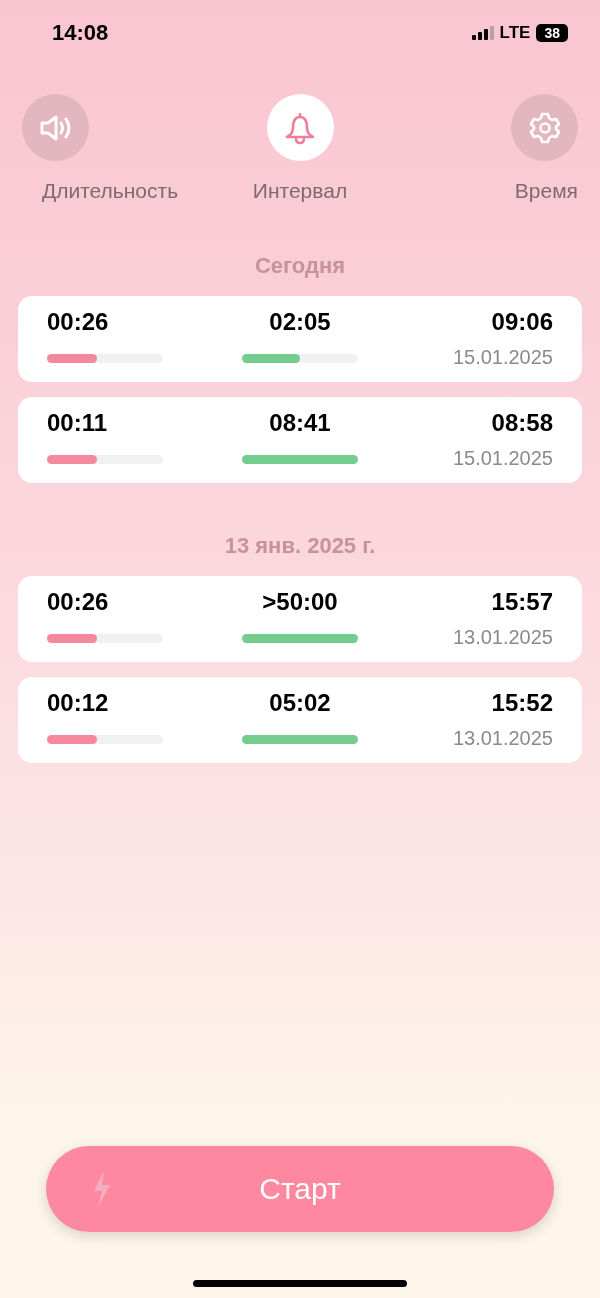 The width and height of the screenshot is (600, 1298). Describe the element at coordinates (300, 423) in the screenshot. I see `interval-value: 08:41` at that location.